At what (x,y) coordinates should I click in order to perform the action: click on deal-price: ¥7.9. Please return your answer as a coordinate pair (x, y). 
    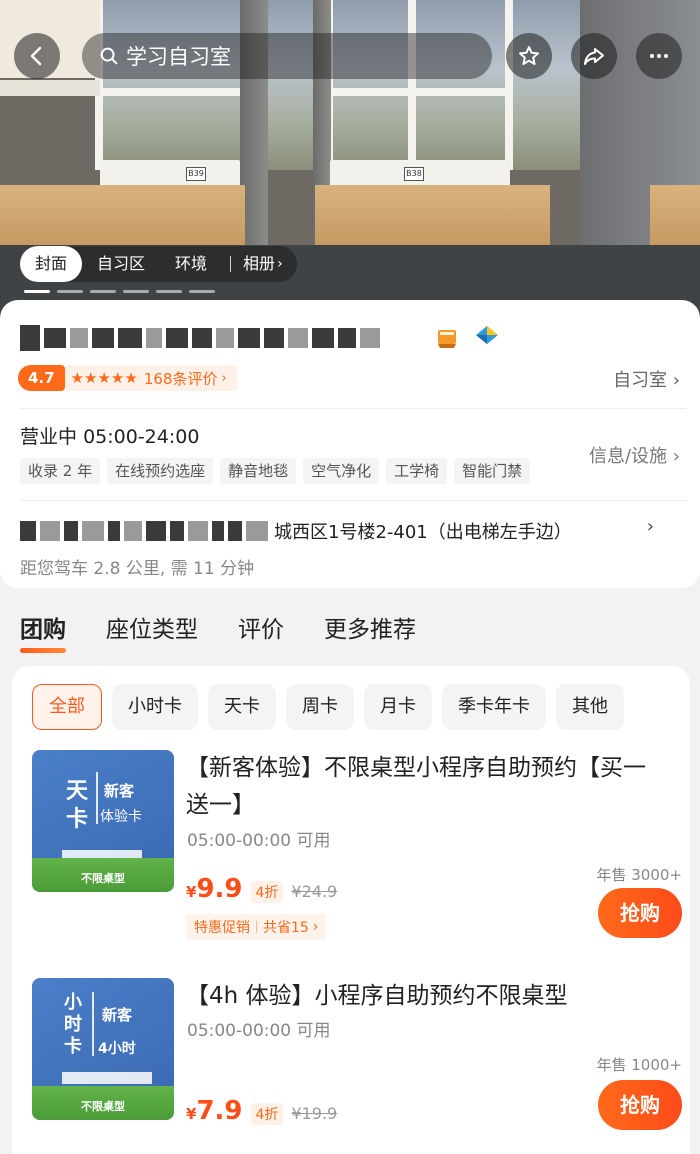
    Looking at the image, I should click on (214, 1111).